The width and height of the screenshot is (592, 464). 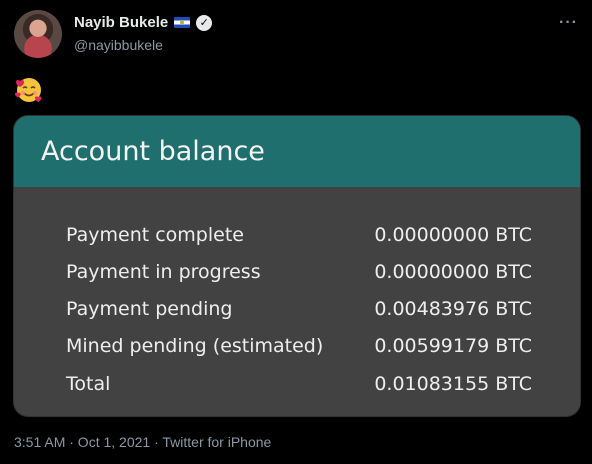 I want to click on balance-row-label: Payment complete, so click(x=155, y=234).